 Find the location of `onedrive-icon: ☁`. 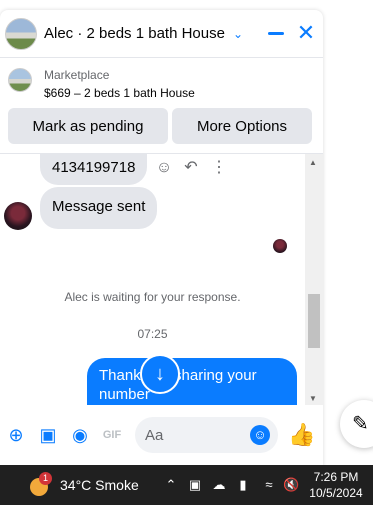

onedrive-icon: ☁ is located at coordinates (219, 485).